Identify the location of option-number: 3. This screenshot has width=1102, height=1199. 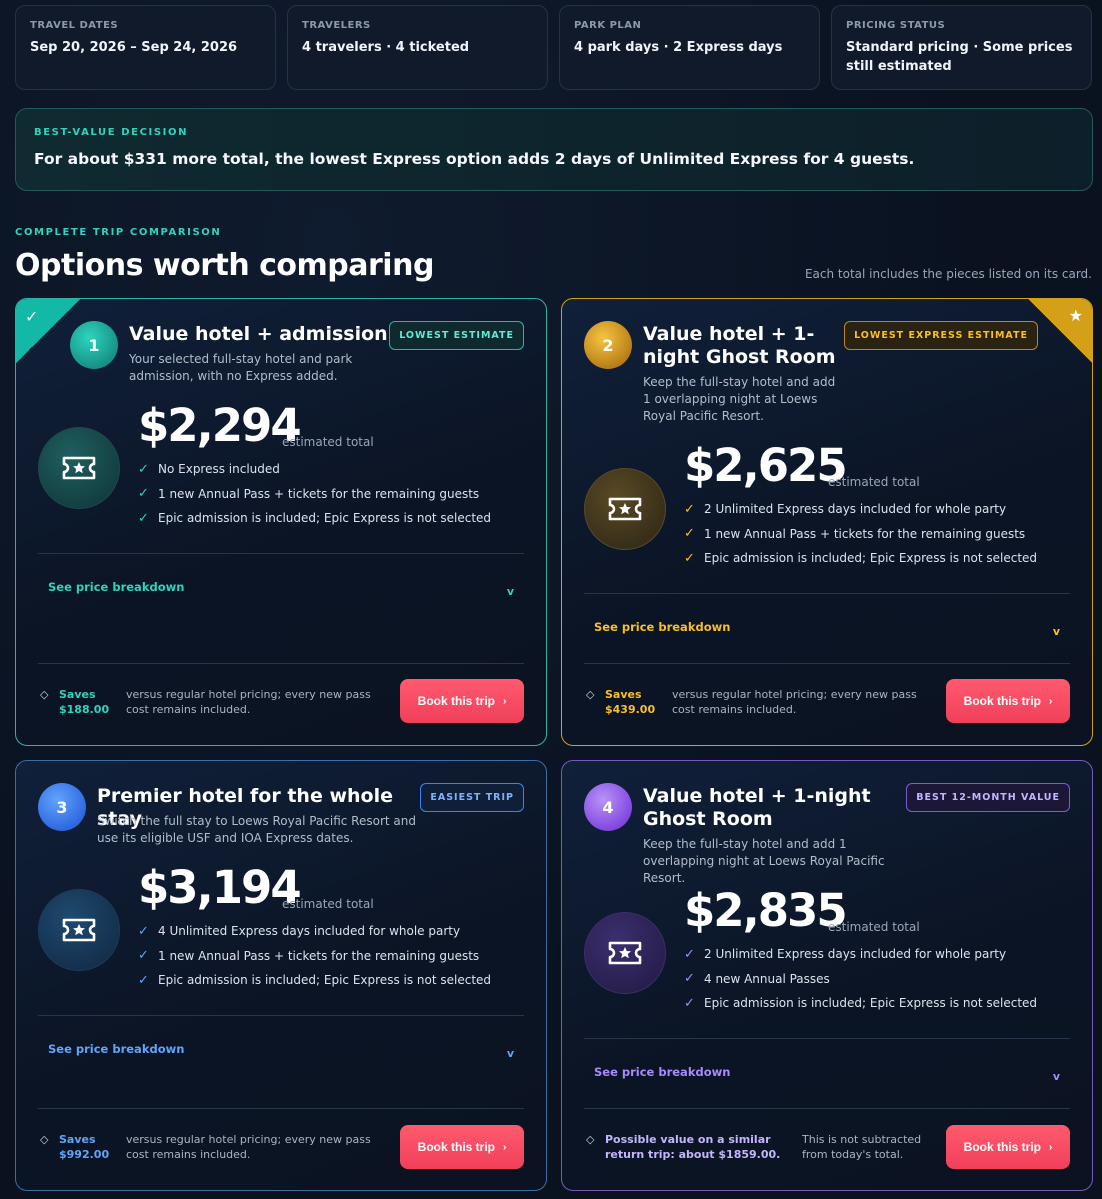
(62, 807).